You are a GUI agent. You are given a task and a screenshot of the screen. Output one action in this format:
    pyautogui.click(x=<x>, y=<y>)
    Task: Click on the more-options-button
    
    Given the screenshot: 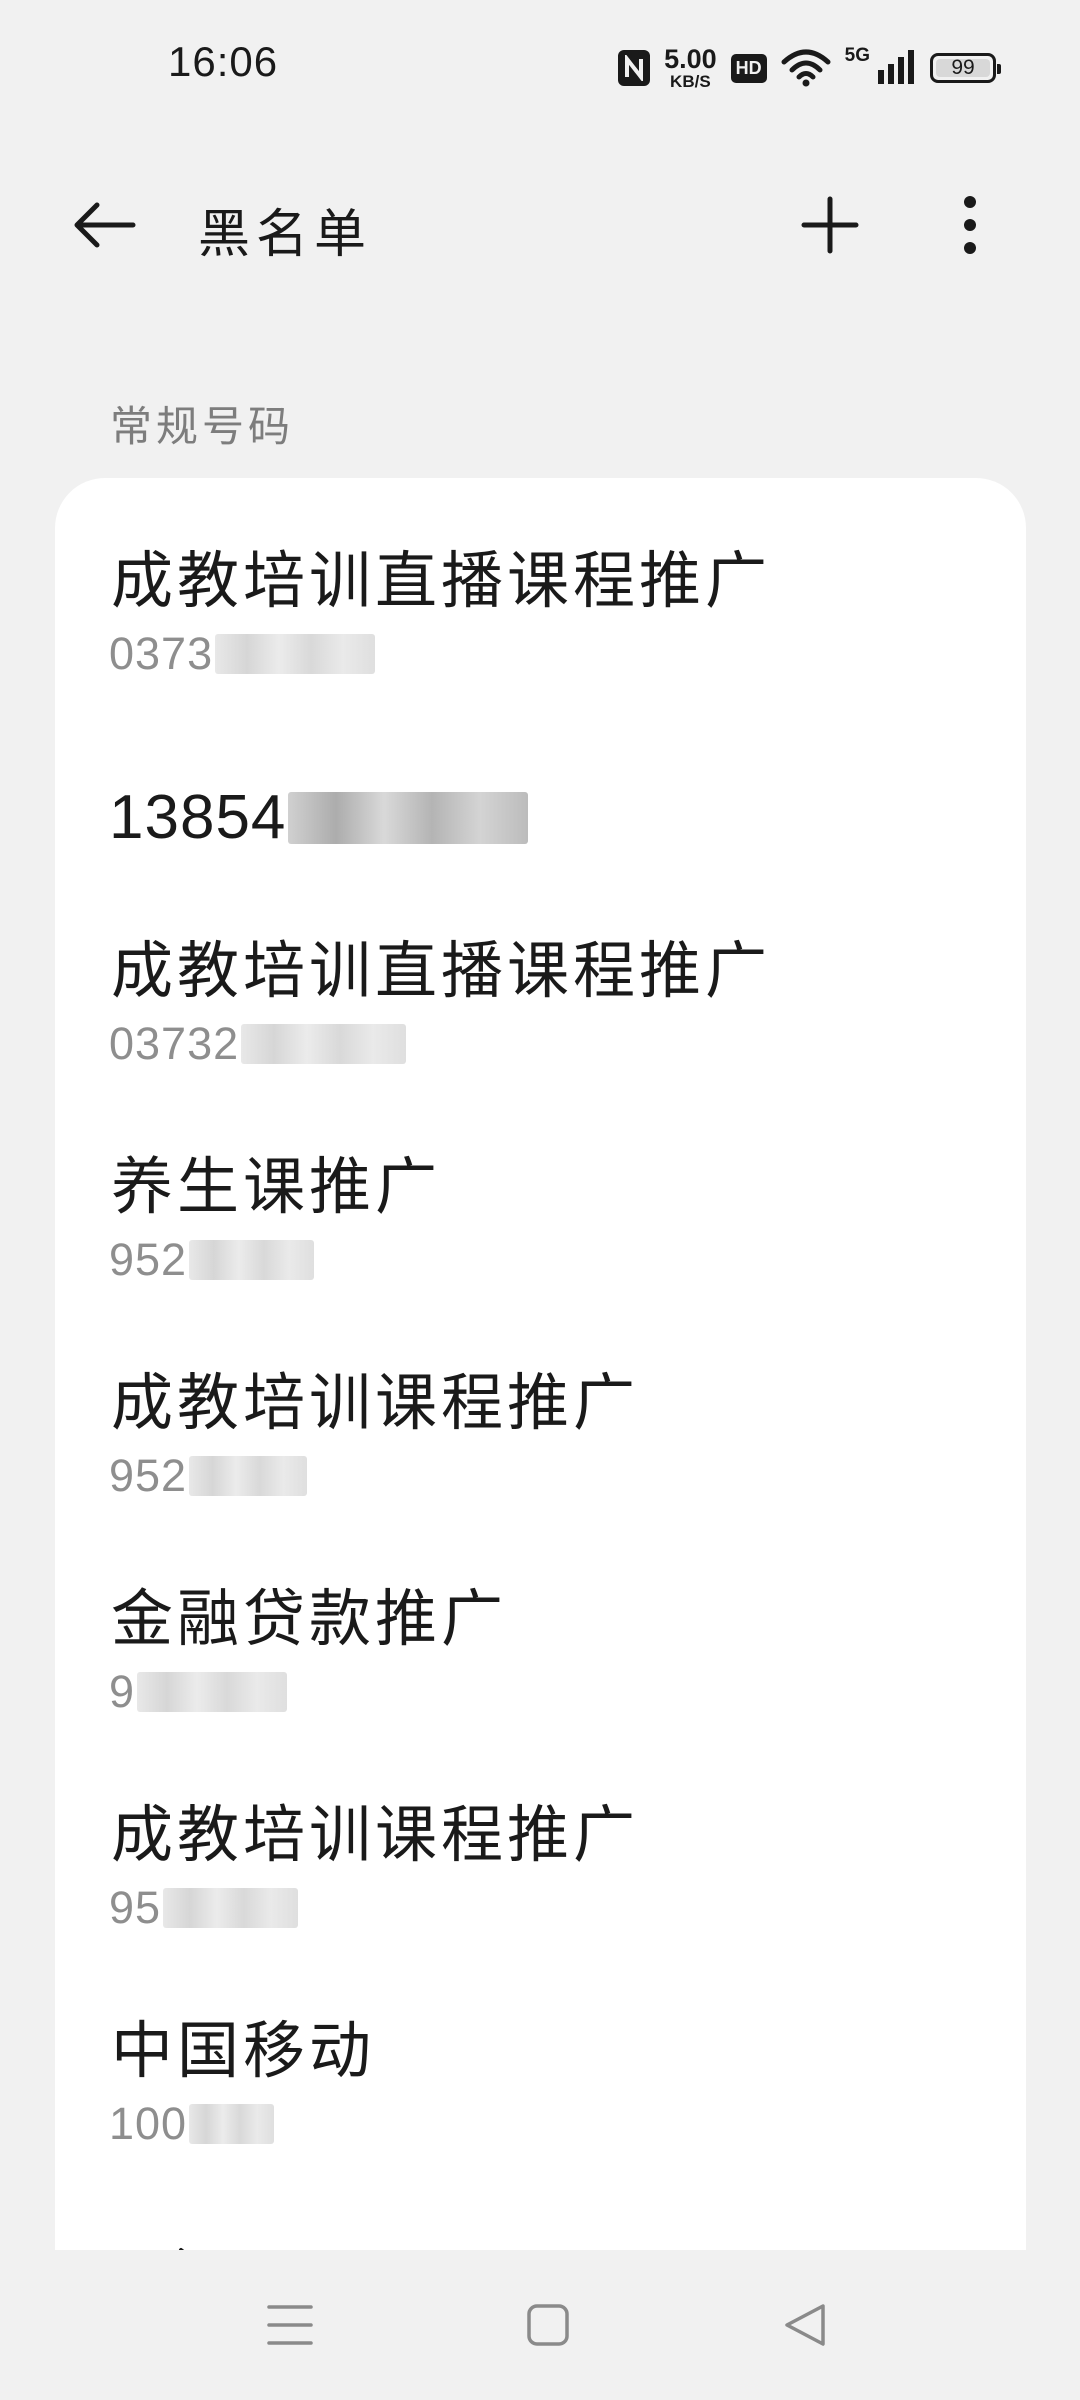 What is the action you would take?
    pyautogui.click(x=970, y=225)
    